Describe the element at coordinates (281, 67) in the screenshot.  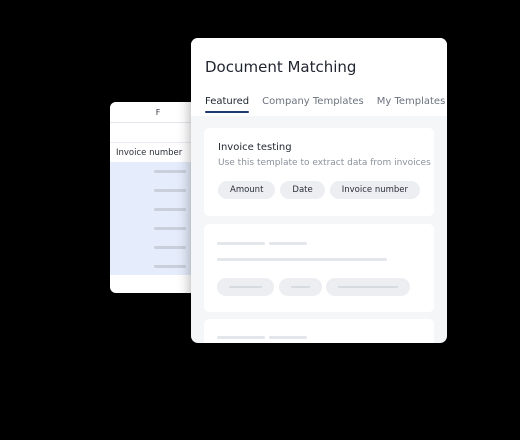
I see `page-title: Document Matching` at that location.